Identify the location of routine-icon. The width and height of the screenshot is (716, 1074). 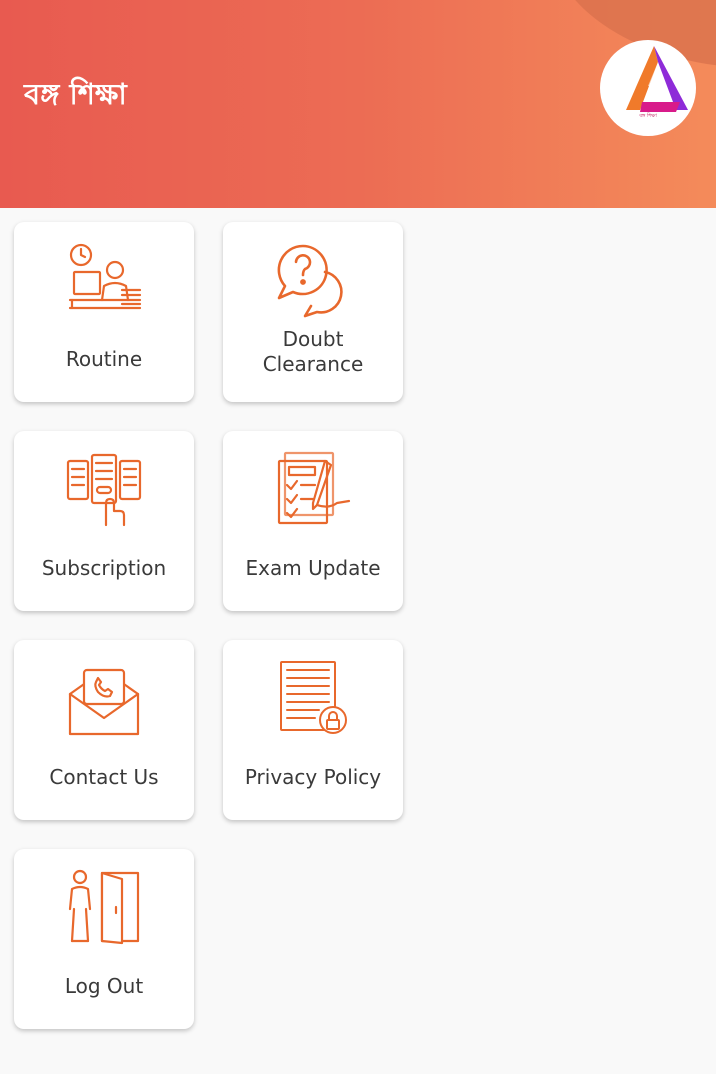
(105, 276).